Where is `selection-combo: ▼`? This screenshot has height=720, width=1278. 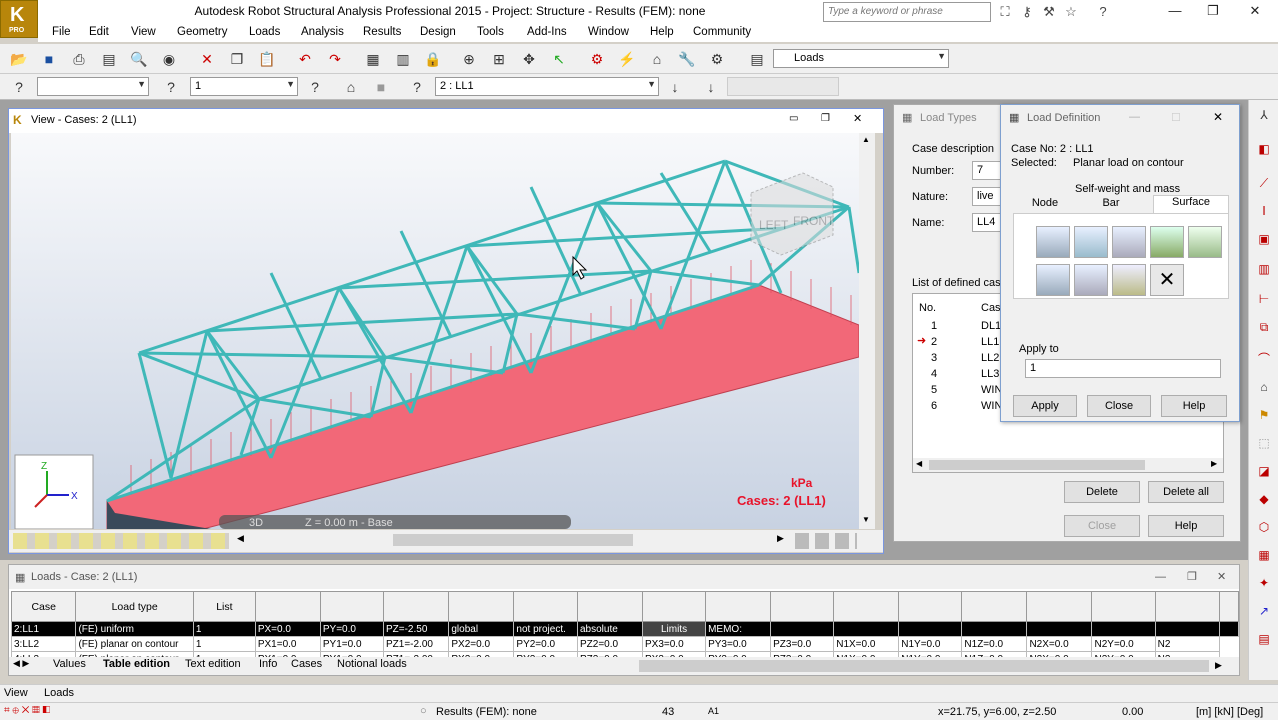
selection-combo: ▼ is located at coordinates (93, 86).